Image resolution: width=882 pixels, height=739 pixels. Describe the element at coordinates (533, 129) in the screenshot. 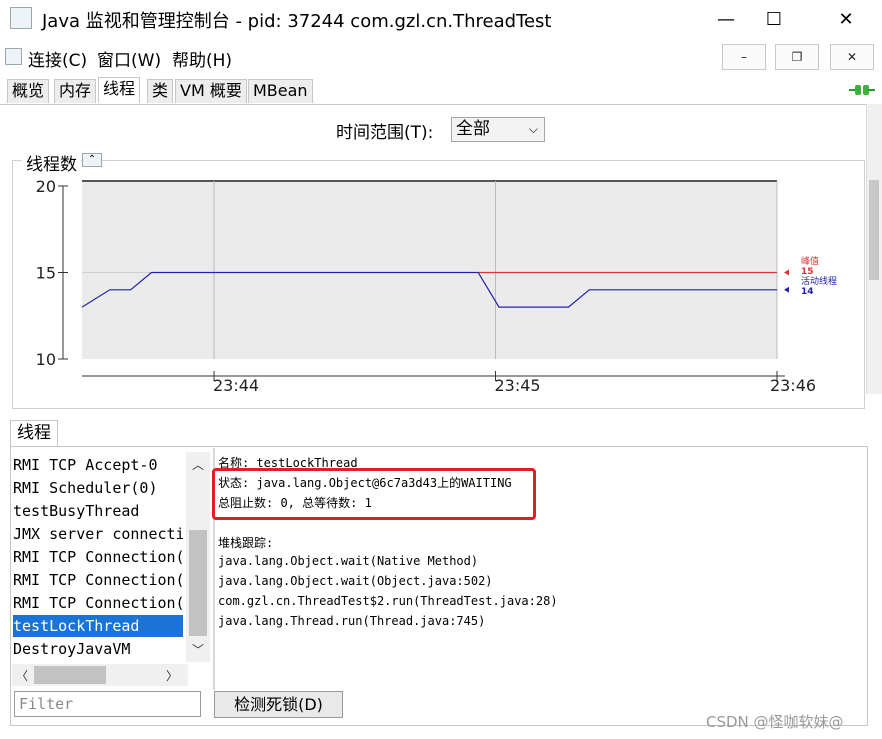

I see `chevron-down-icon: ⌵` at that location.